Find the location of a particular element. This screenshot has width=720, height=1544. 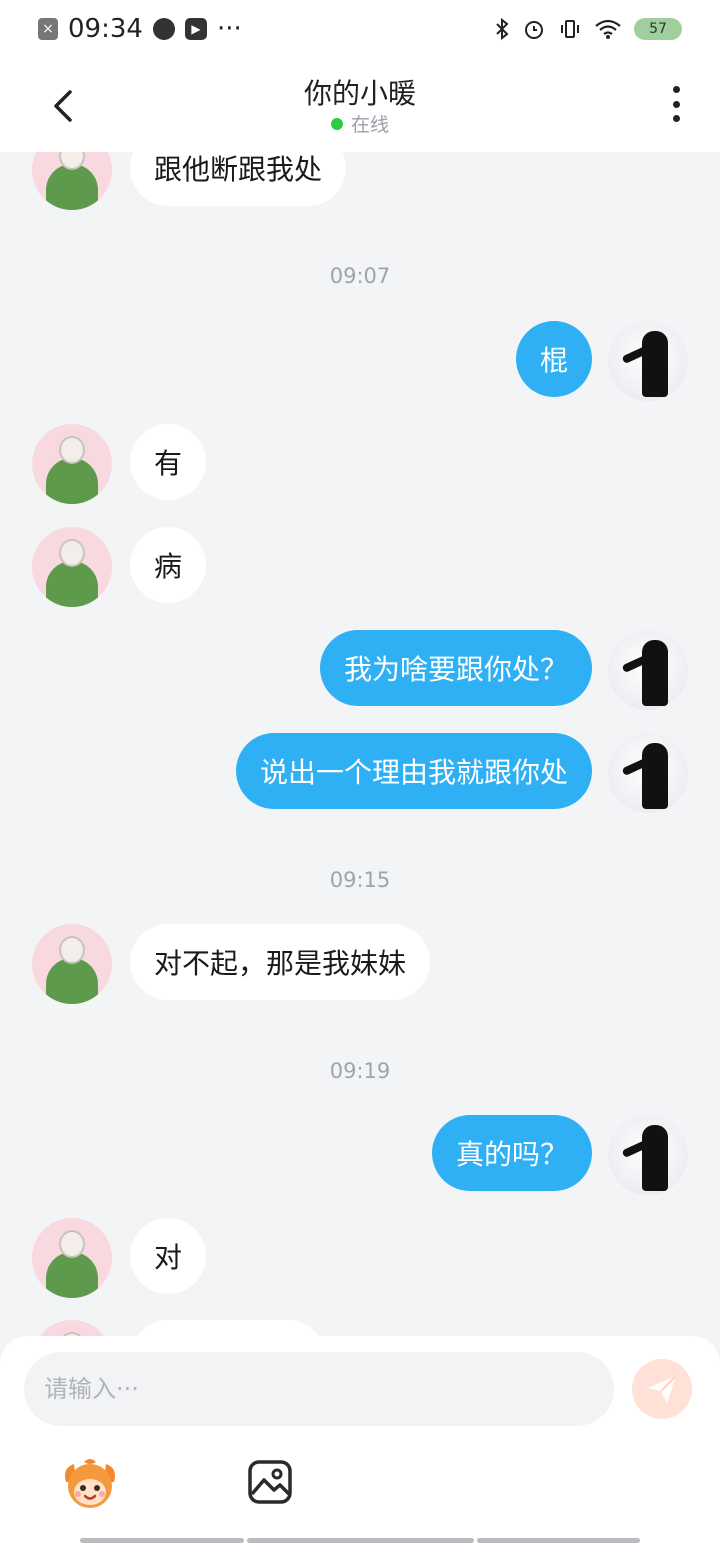

outgoing-message: 说出一个理由我就跟你处 is located at coordinates (413, 771).